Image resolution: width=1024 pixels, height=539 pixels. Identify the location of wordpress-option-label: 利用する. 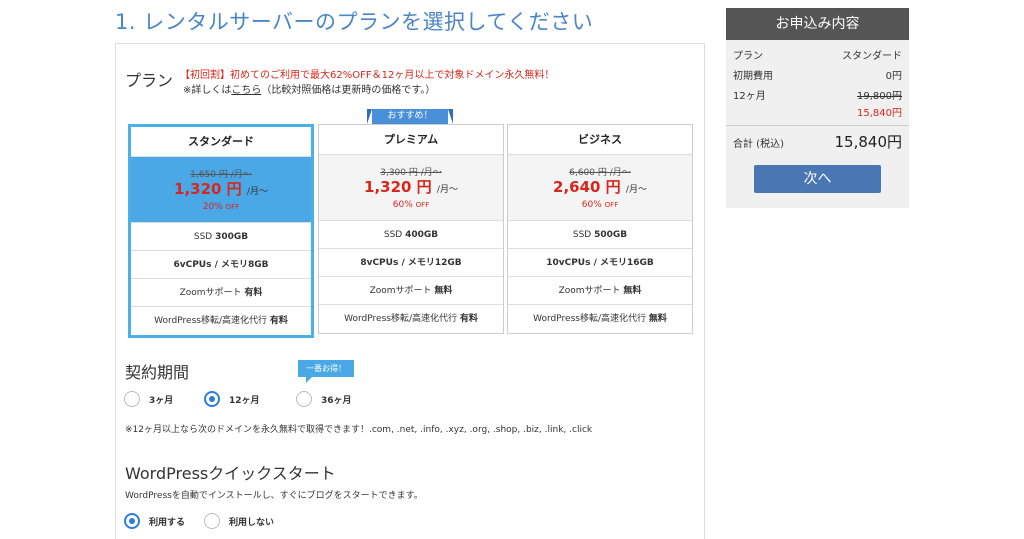
(167, 522).